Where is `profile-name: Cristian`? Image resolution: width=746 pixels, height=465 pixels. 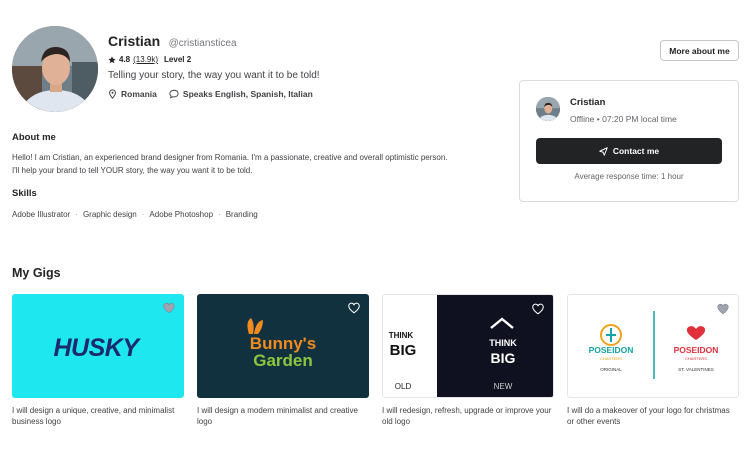
profile-name: Cristian is located at coordinates (134, 41).